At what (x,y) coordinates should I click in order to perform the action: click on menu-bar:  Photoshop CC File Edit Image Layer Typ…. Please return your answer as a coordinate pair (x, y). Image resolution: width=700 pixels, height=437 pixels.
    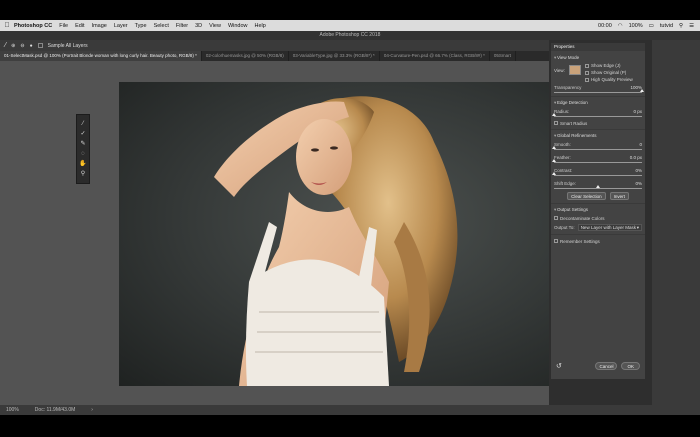
    Looking at the image, I should click on (350, 25).